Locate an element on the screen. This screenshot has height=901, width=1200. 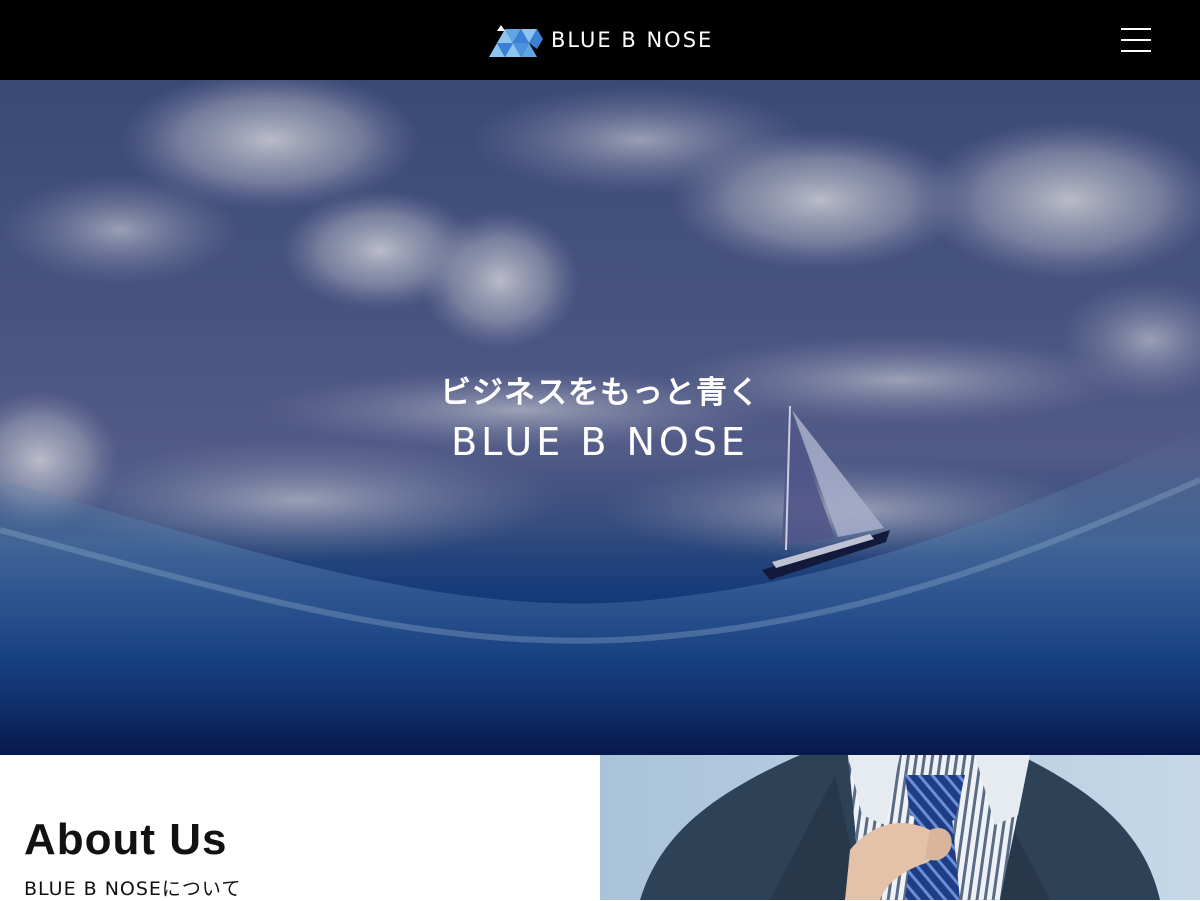
site-header: BLUE B NOSE is located at coordinates (600, 40).